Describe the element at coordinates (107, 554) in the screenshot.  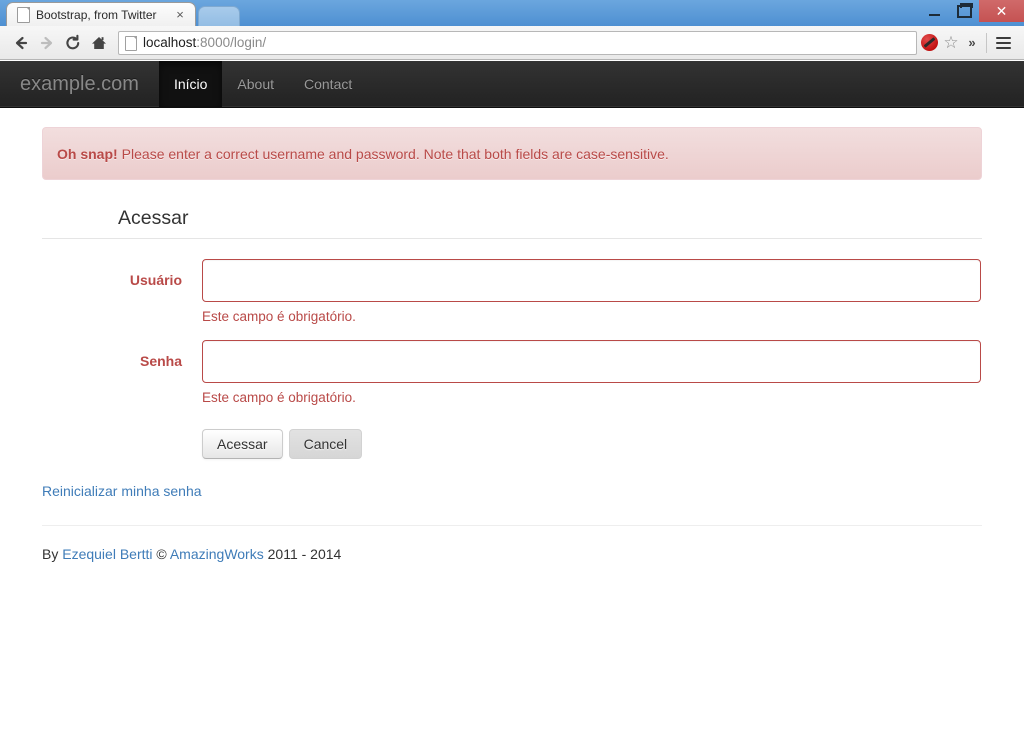
I see `footer-author-link: Ezequiel Bertti` at that location.